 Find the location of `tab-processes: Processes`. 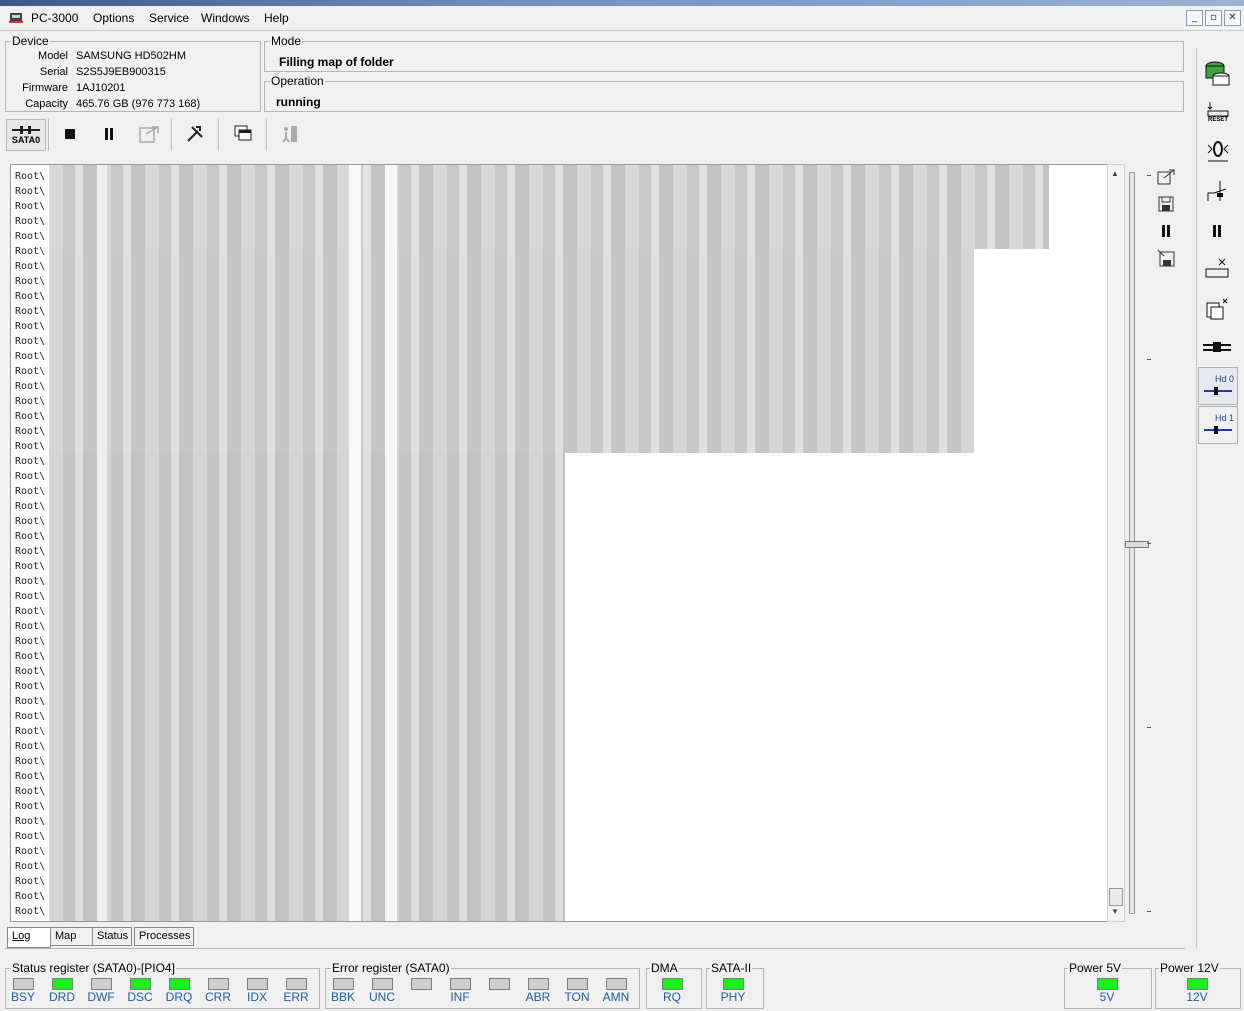

tab-processes: Processes is located at coordinates (164, 936).